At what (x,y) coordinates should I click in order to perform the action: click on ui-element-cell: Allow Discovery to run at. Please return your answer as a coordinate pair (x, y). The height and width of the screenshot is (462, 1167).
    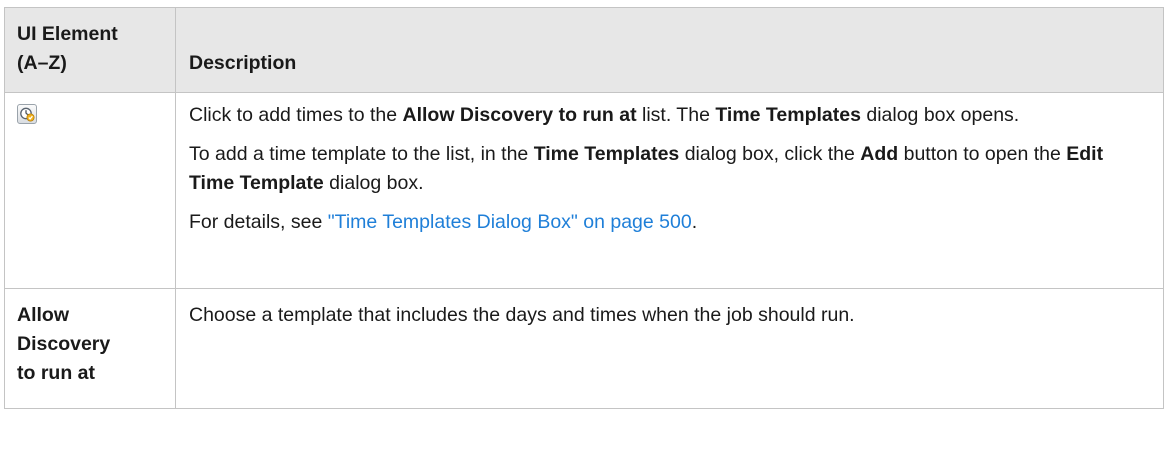
    Looking at the image, I should click on (90, 348).